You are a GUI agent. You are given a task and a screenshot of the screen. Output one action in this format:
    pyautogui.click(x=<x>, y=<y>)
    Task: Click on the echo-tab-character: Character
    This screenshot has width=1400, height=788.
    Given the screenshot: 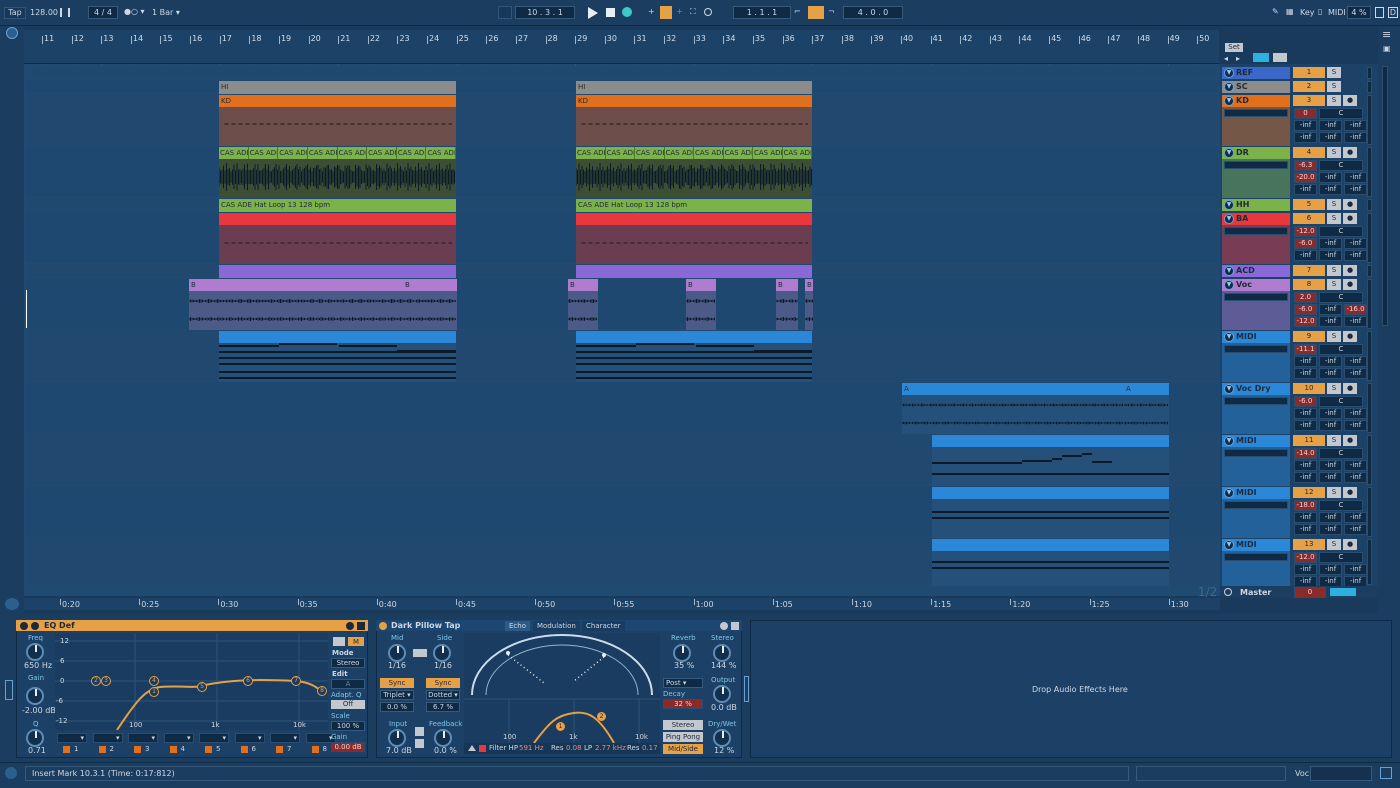 What is the action you would take?
    pyautogui.click(x=603, y=626)
    